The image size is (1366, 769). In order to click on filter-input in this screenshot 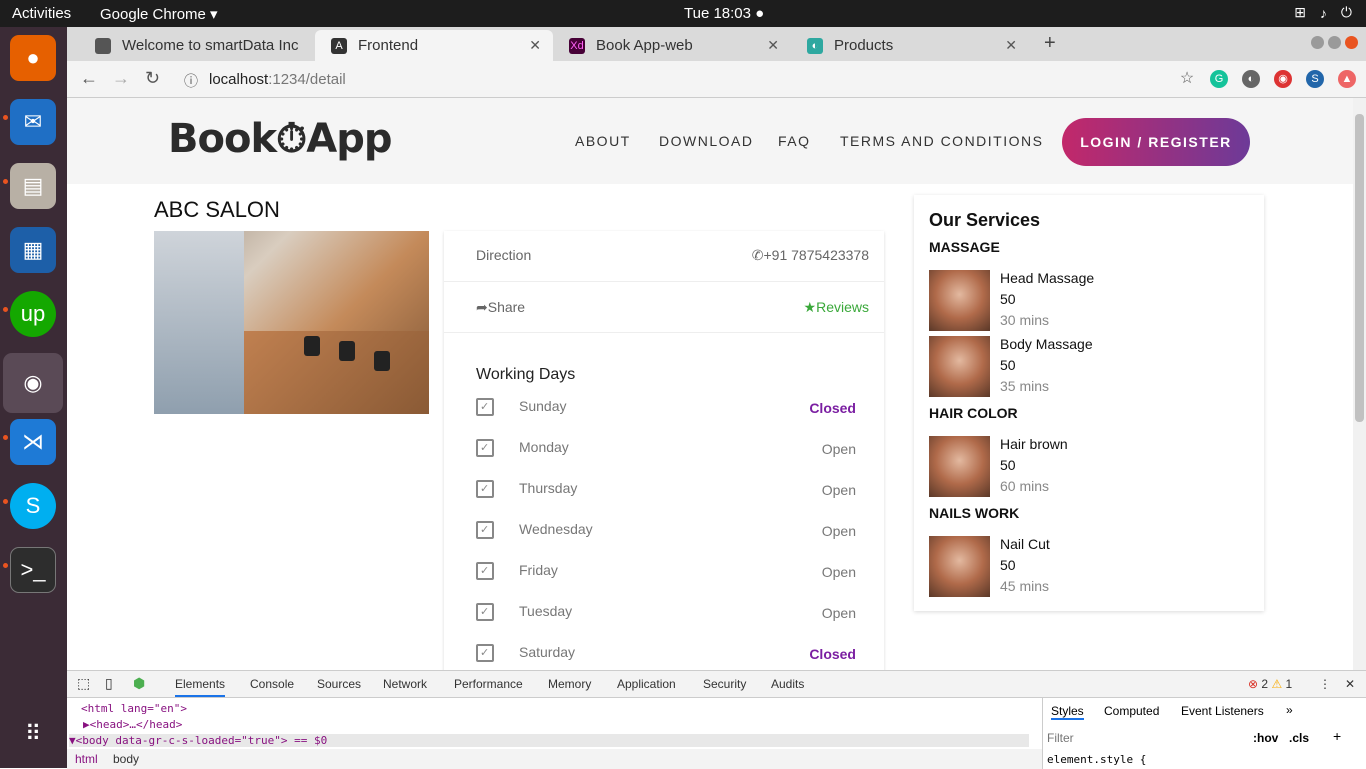, I will do `click(1144, 738)`.